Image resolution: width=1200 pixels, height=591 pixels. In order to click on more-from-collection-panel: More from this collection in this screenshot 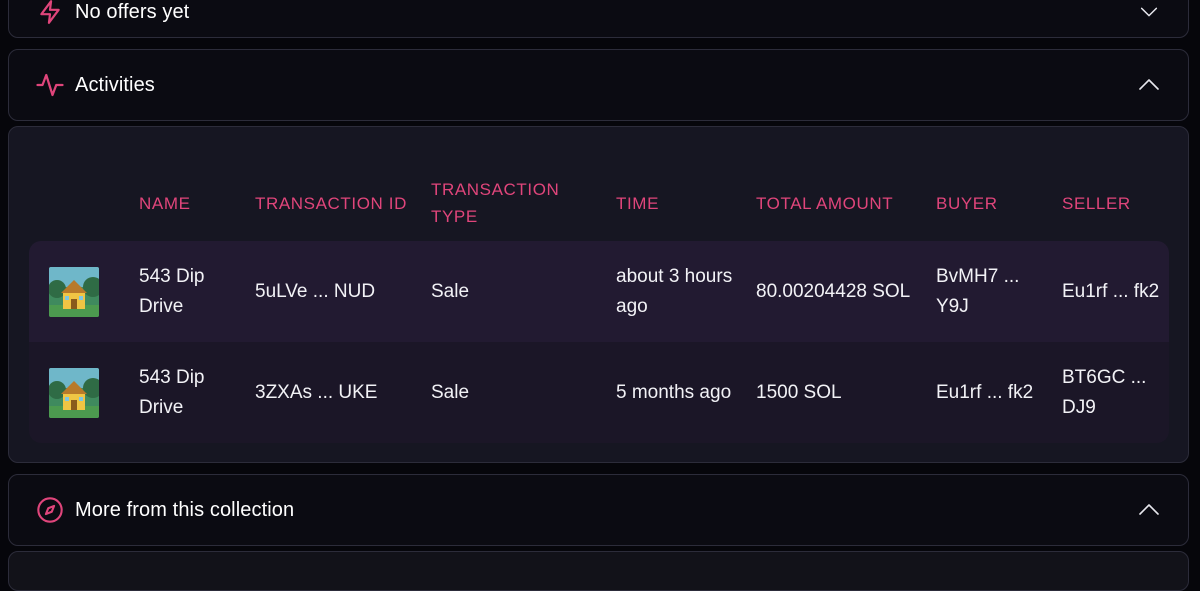, I will do `click(598, 510)`.